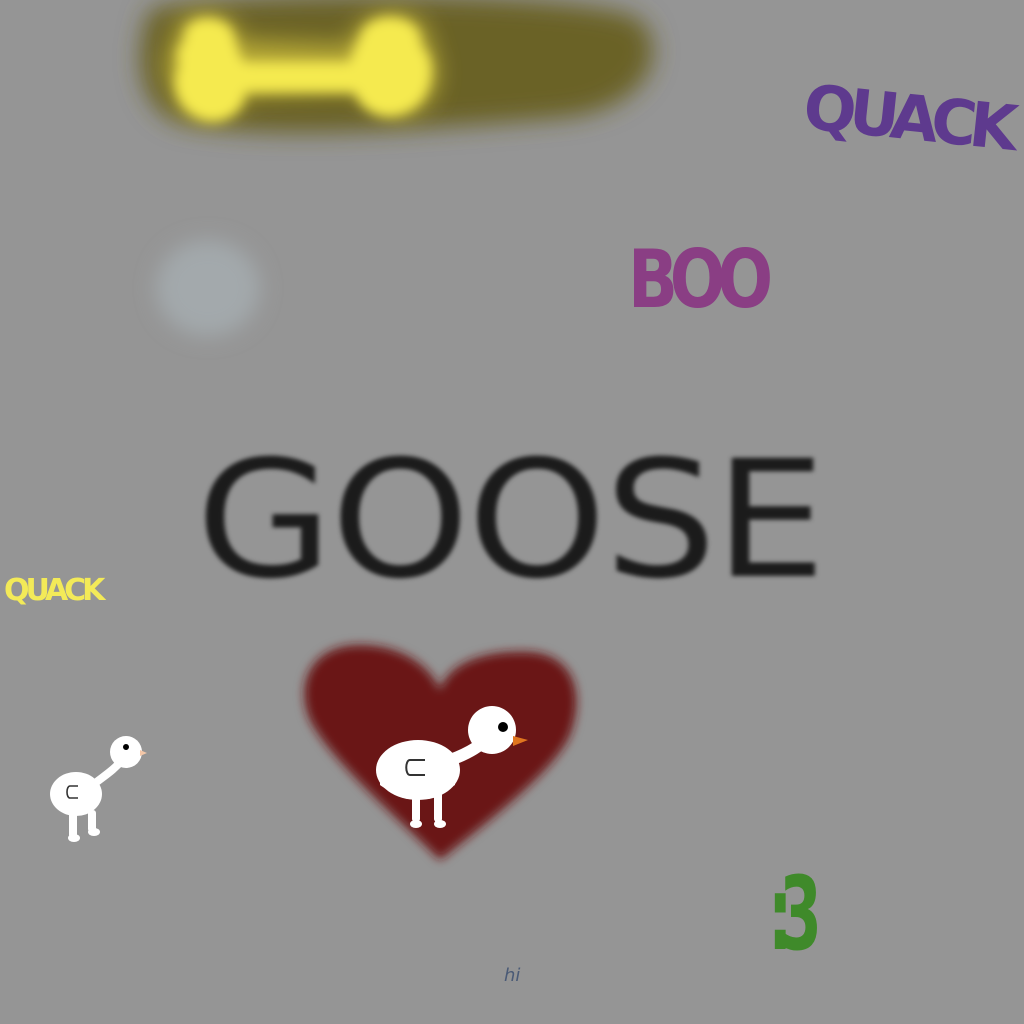 The image size is (1024, 1024). I want to click on hi-text: hi, so click(512, 975).